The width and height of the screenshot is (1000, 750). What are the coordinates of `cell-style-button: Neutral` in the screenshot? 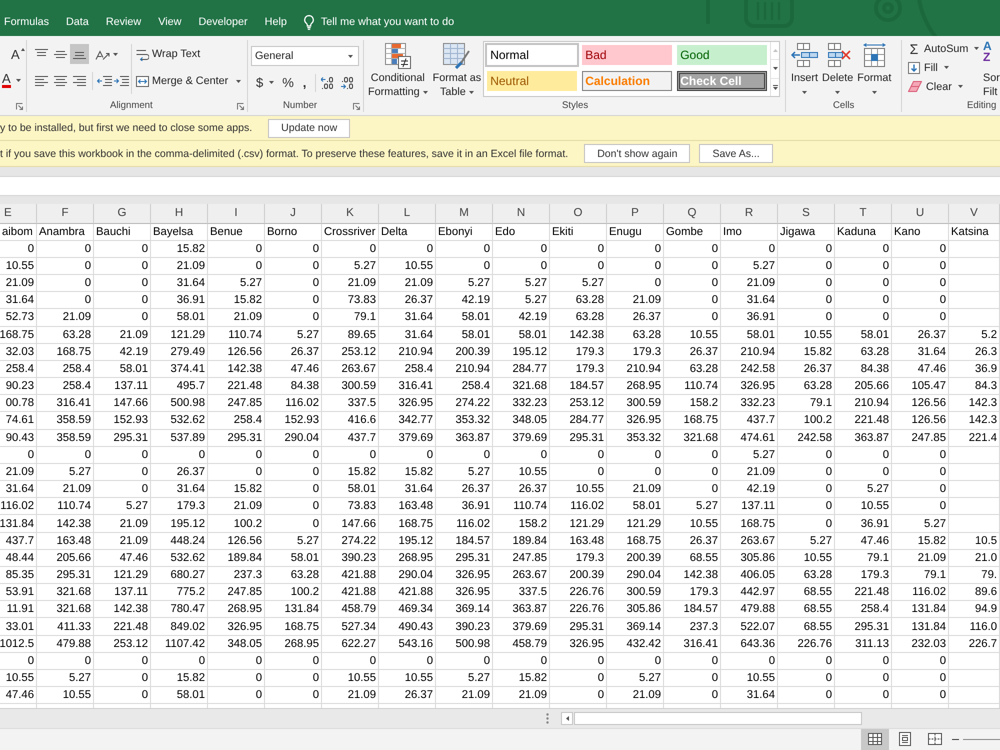 It's located at (532, 81).